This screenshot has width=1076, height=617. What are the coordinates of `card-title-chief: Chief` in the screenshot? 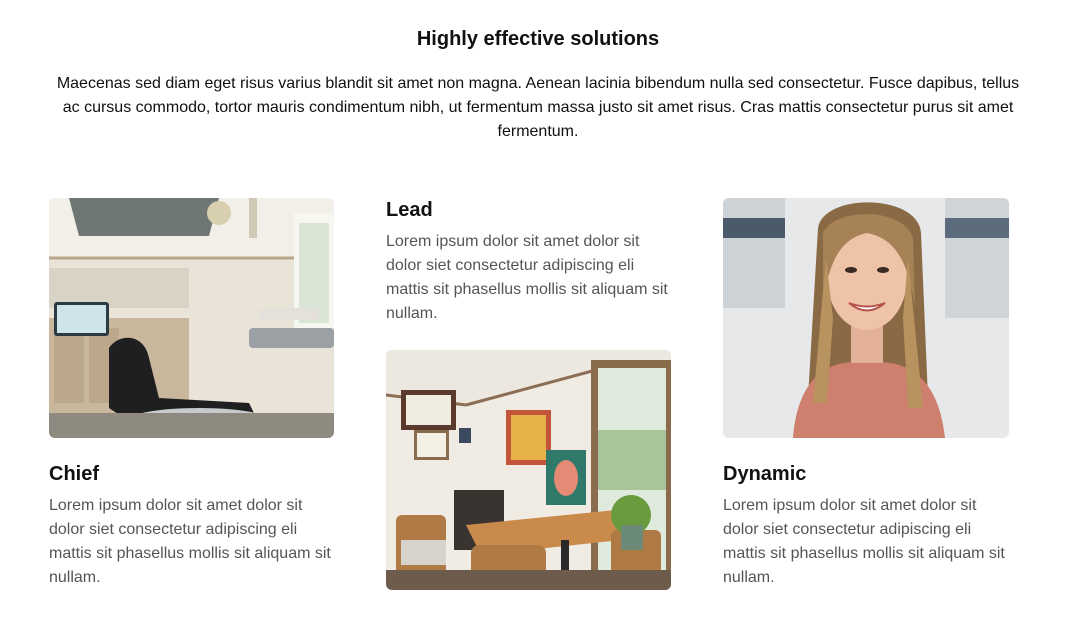 It's located at (74, 474).